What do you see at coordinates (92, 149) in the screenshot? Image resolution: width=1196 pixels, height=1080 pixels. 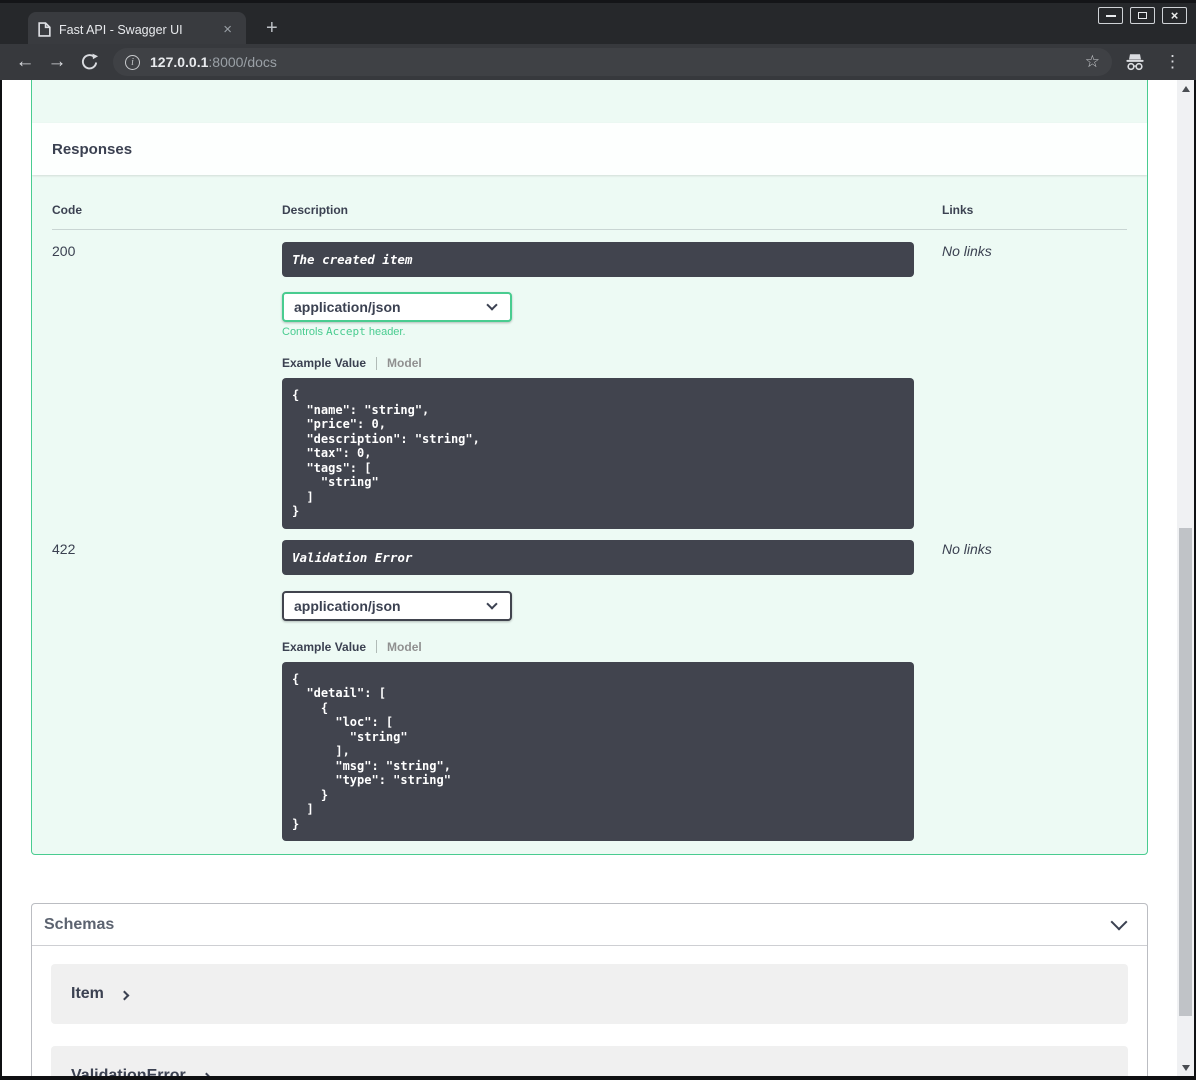 I see `responses-title: Responses` at bounding box center [92, 149].